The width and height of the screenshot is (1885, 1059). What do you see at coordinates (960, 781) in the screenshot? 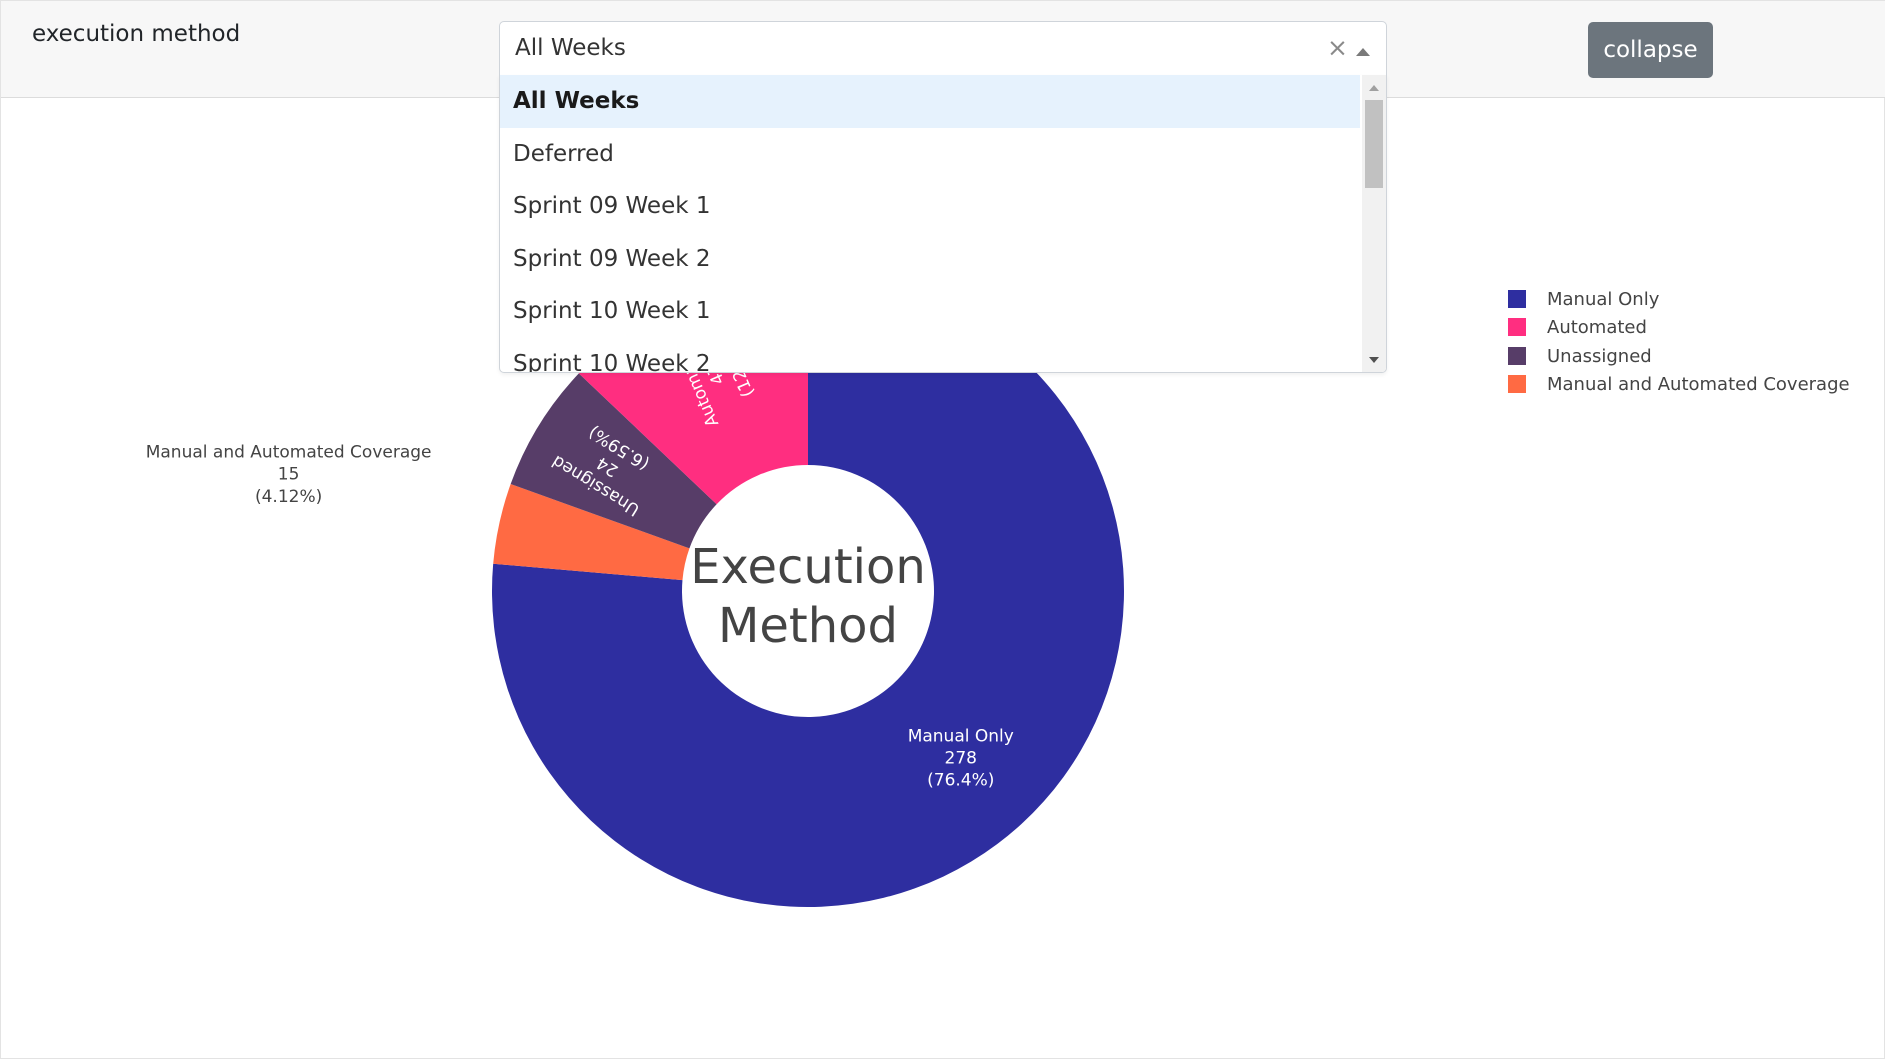
I see `slice-label-manual-only-line-2: (76.4%)` at bounding box center [960, 781].